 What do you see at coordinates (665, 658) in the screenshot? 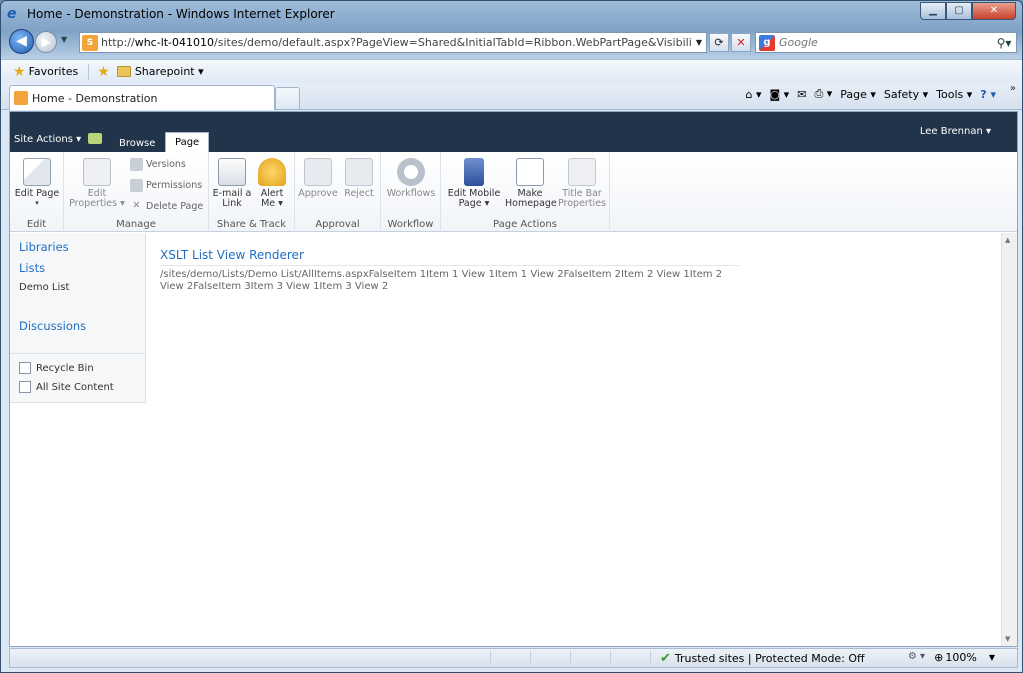
I see `checkmark-icon: ✔` at bounding box center [665, 658].